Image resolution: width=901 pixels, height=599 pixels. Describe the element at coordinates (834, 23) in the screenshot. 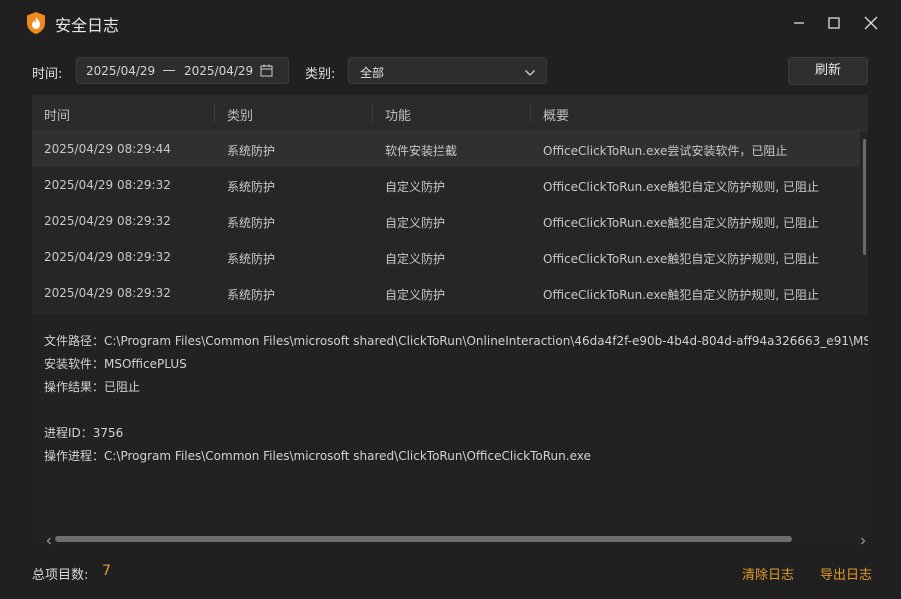

I see `maximize-icon` at that location.